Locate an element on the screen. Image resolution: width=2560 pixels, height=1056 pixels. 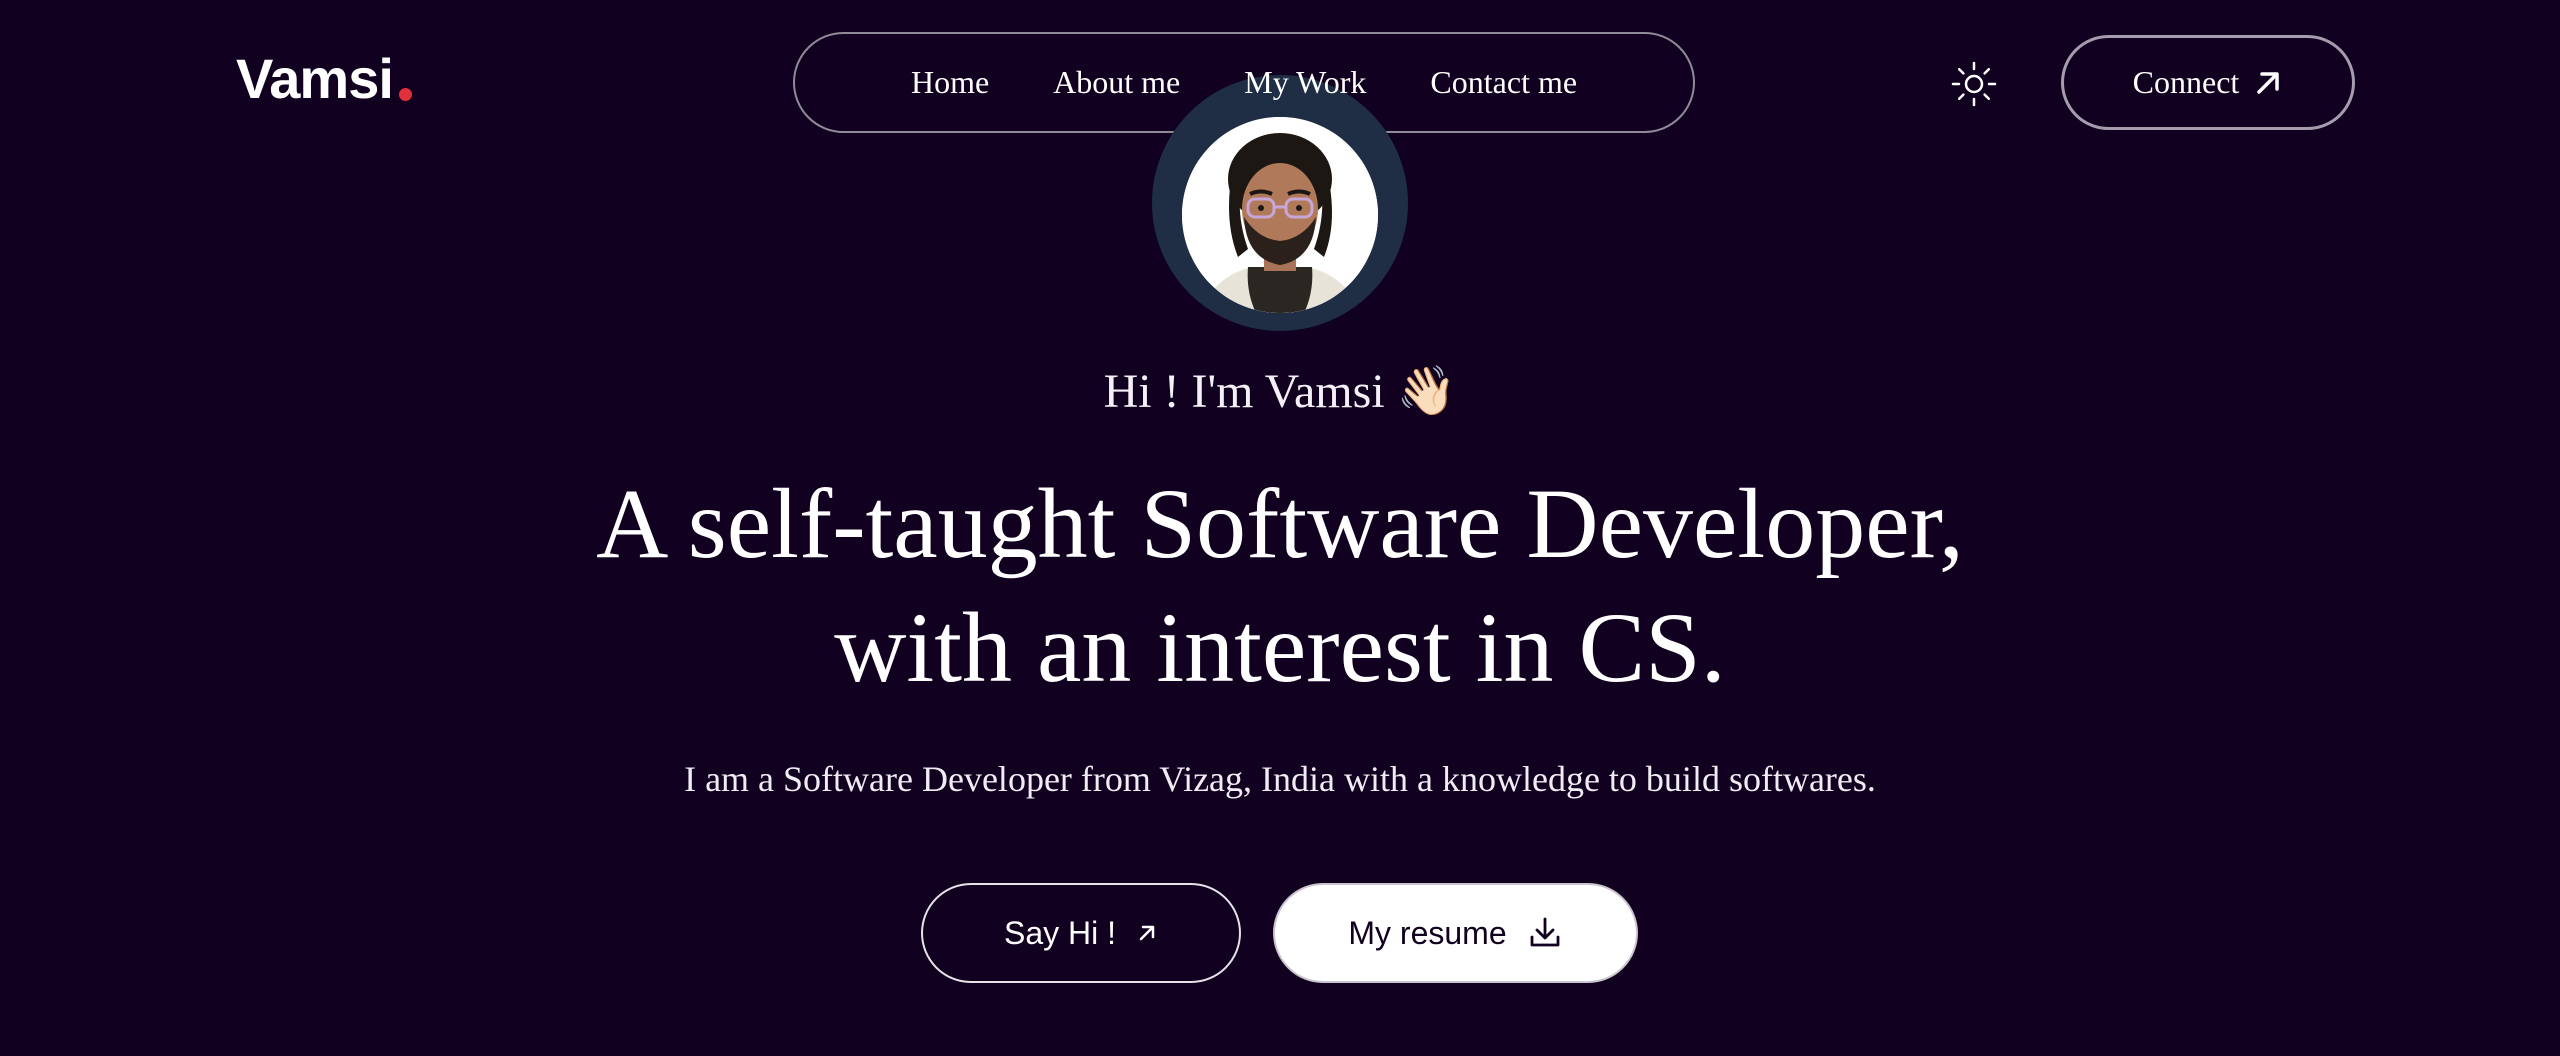
profile-photo is located at coordinates (1280, 215).